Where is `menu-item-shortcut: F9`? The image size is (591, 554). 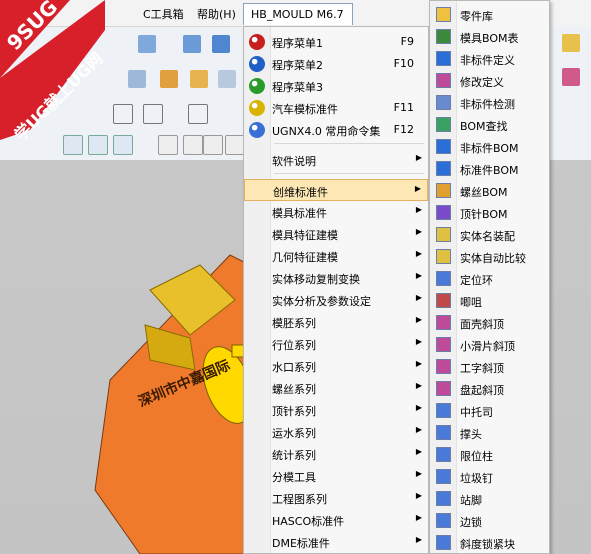
menu-item-shortcut: F9 is located at coordinates (407, 41).